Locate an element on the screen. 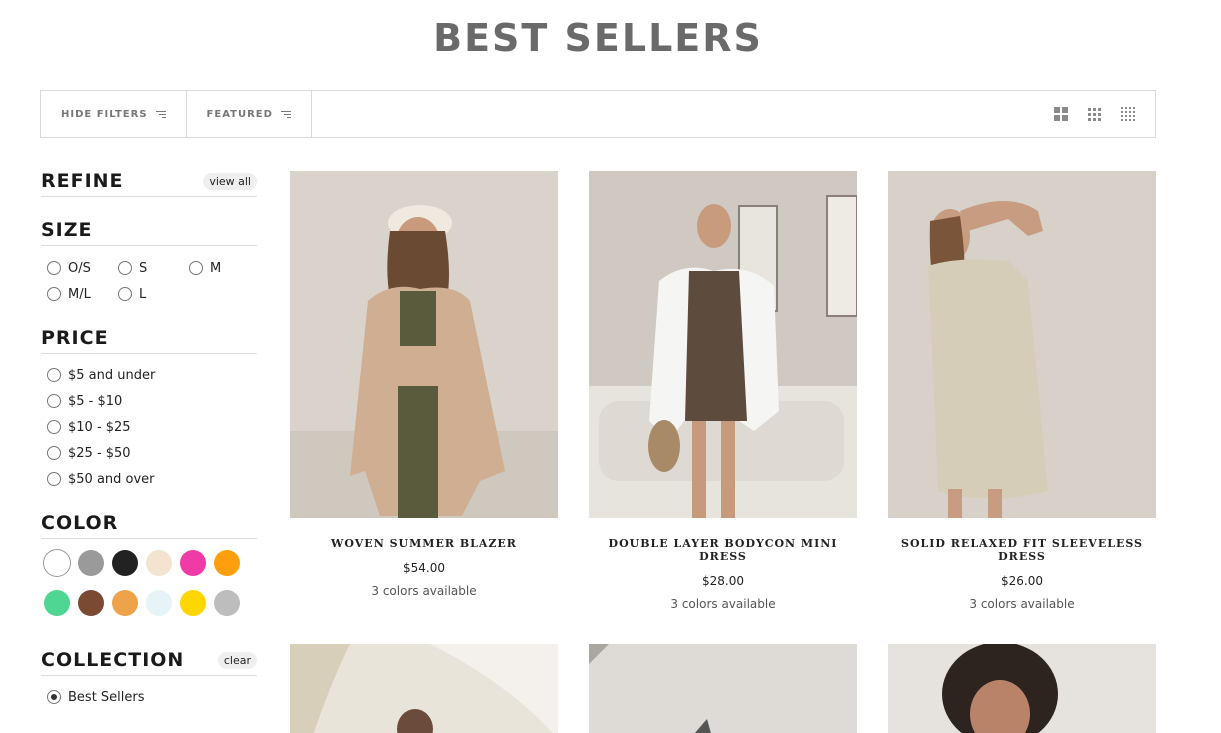 Image resolution: width=1221 pixels, height=733 pixels. collection-title: COLLECTION is located at coordinates (113, 660).